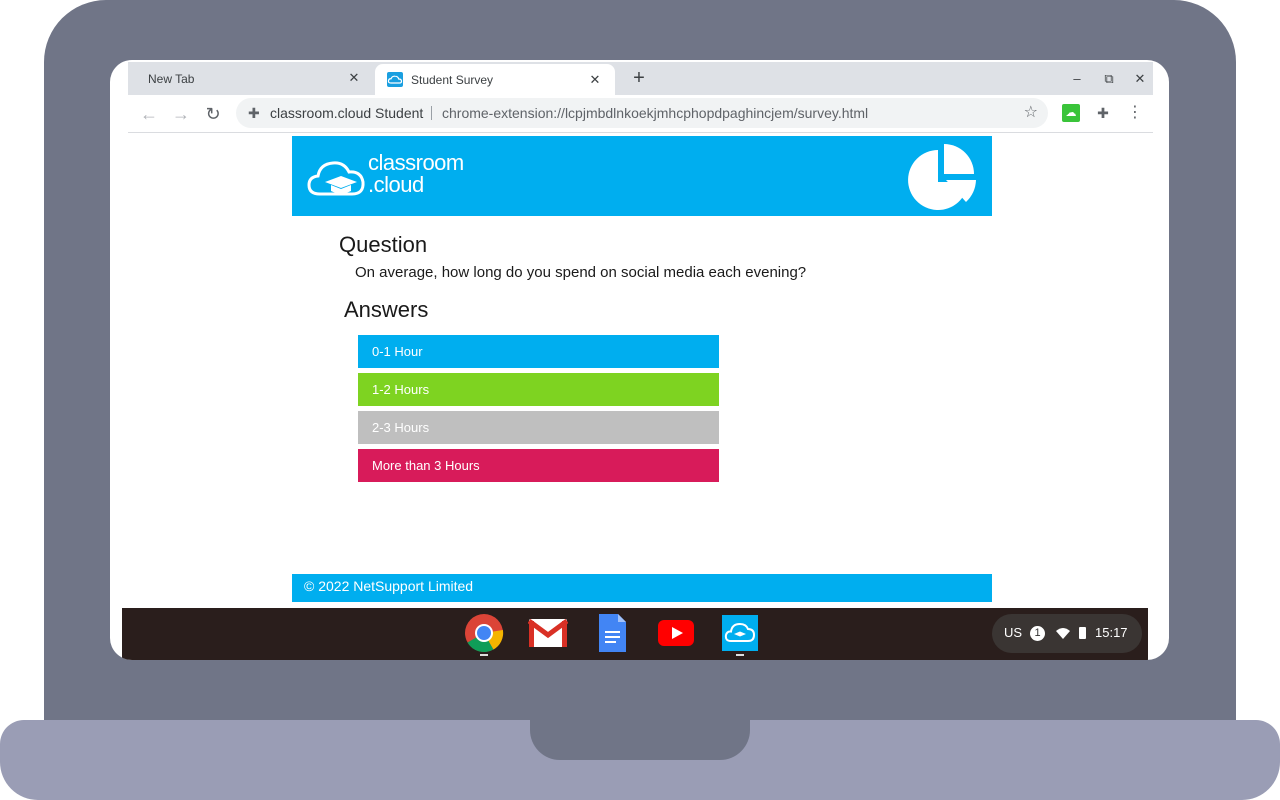  Describe the element at coordinates (1031, 113) in the screenshot. I see `star-icon: ☆` at that location.